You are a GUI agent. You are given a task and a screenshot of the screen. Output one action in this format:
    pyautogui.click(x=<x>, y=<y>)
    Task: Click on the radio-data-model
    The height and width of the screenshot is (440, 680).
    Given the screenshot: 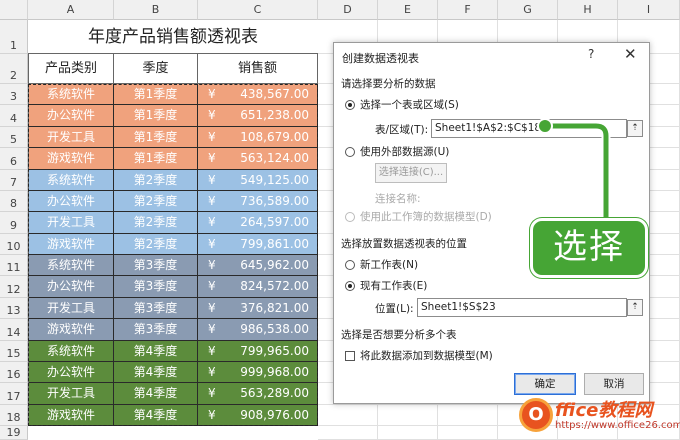 What is the action you would take?
    pyautogui.click(x=350, y=217)
    